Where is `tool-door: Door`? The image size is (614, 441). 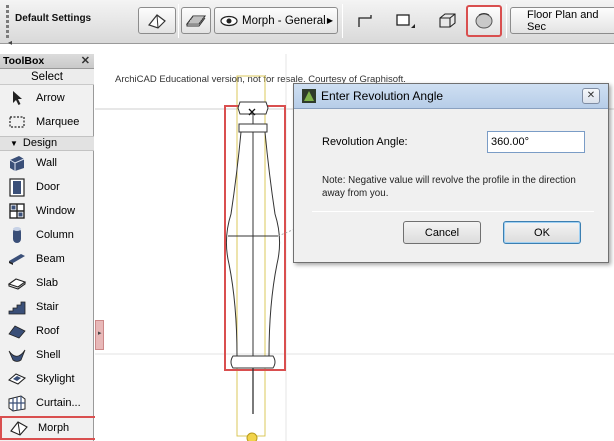 tool-door: Door is located at coordinates (47, 187).